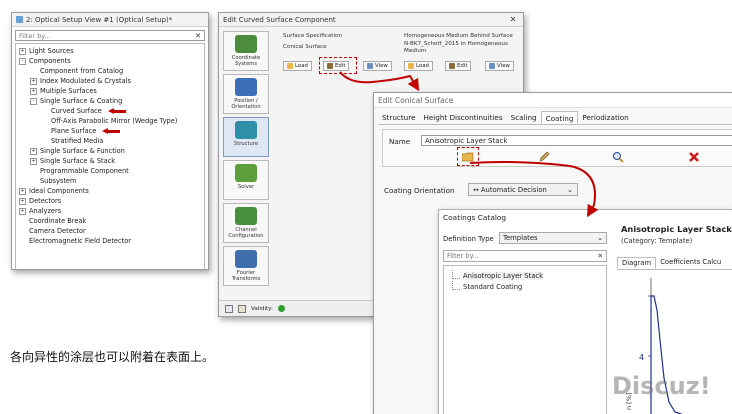 This screenshot has height=414, width=732. Describe the element at coordinates (576, 140) in the screenshot. I see `coating-name-field: Anisotropic Layer Stack` at that location.